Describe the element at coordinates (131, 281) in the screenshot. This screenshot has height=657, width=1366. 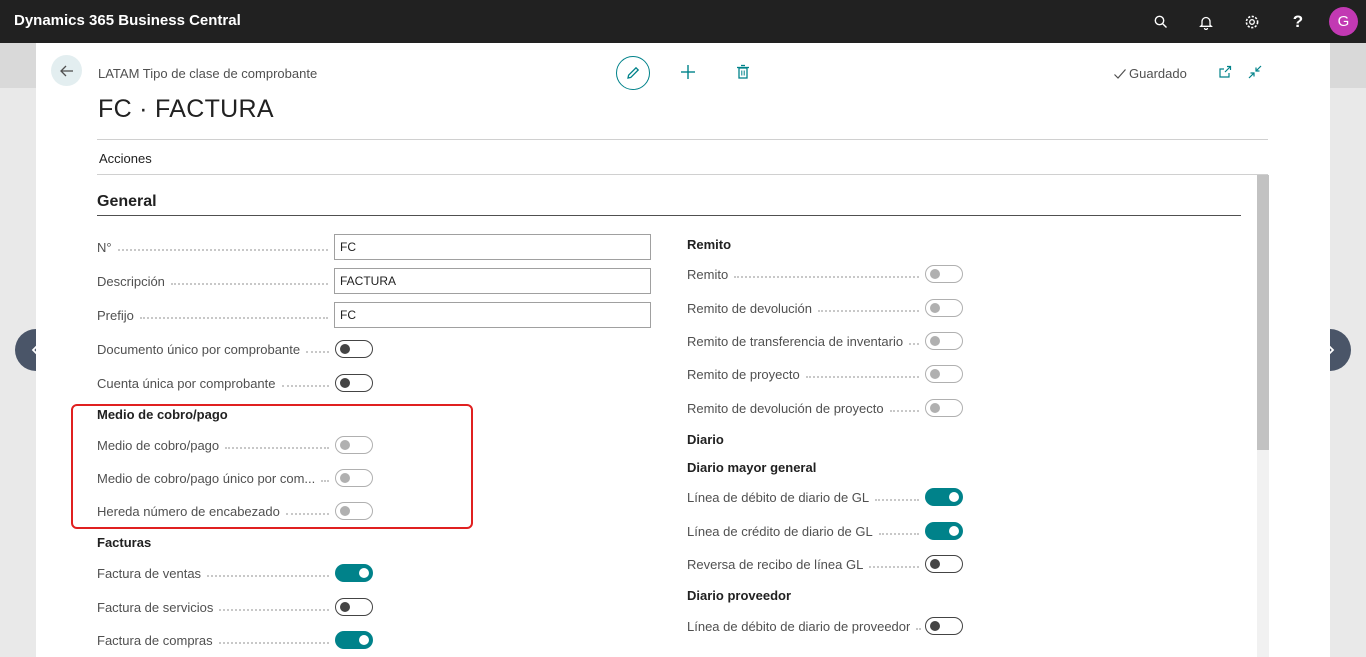
I see `field-label: Descripción` at that location.